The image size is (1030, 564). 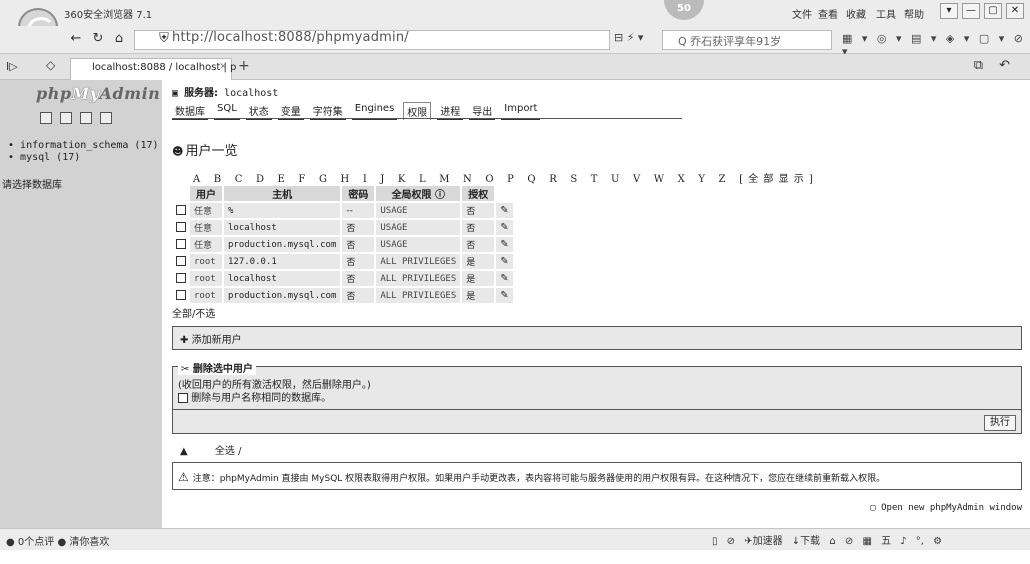 What do you see at coordinates (193, 312) in the screenshot?
I see `select-all-link: 全部/不选` at bounding box center [193, 312].